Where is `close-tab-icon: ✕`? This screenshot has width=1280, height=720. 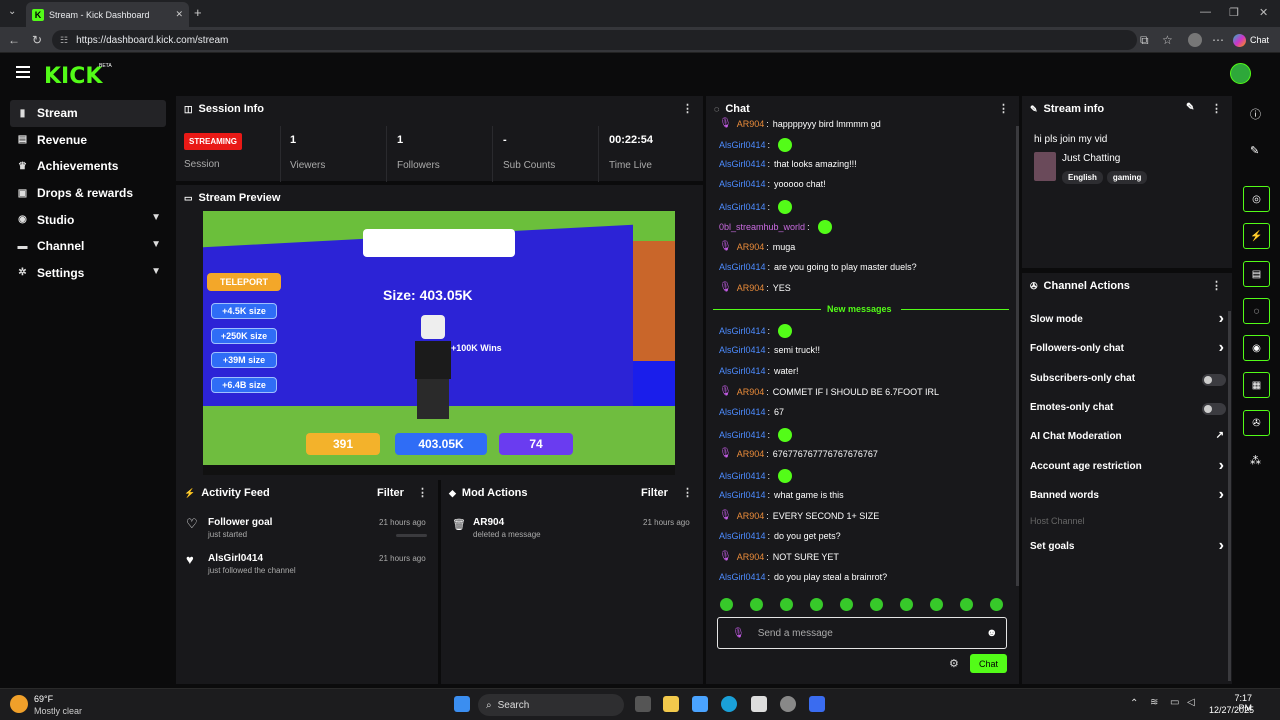 close-tab-icon: ✕ is located at coordinates (179, 14).